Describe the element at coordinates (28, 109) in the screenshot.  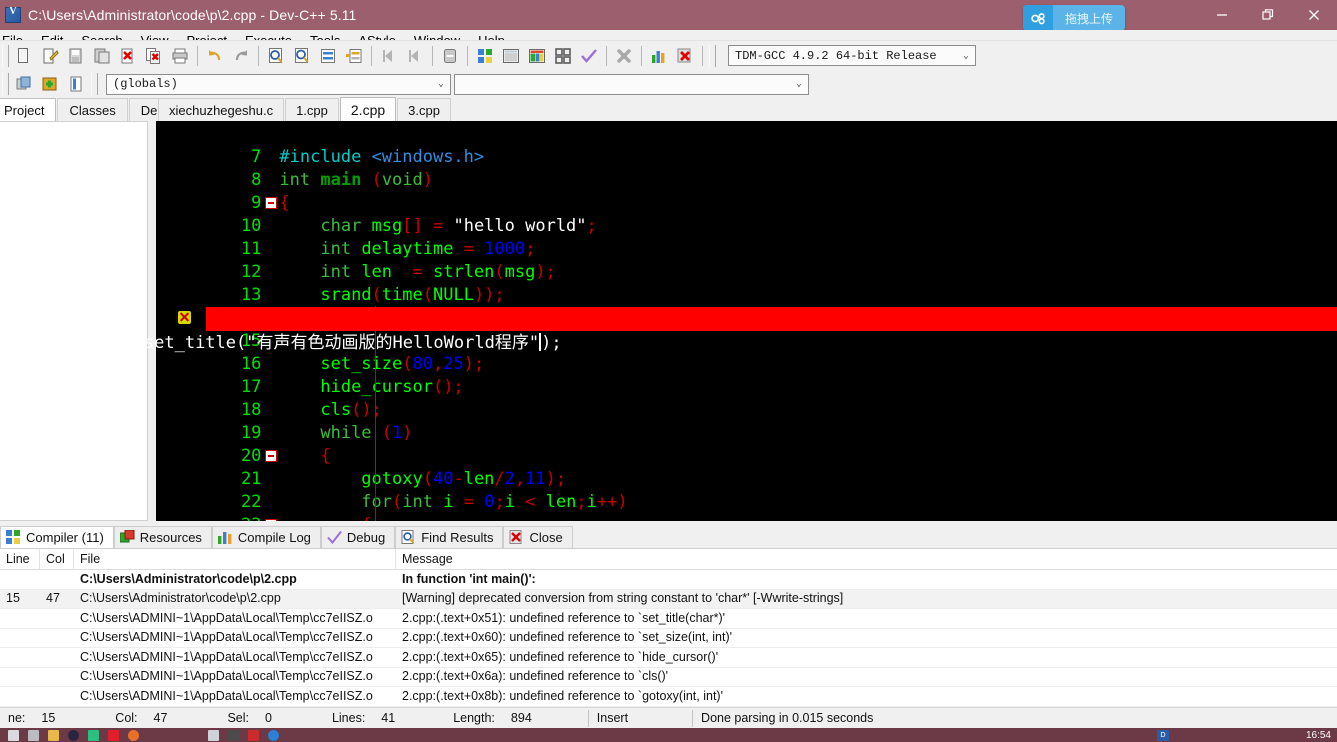
I see `tab-project: Project` at that location.